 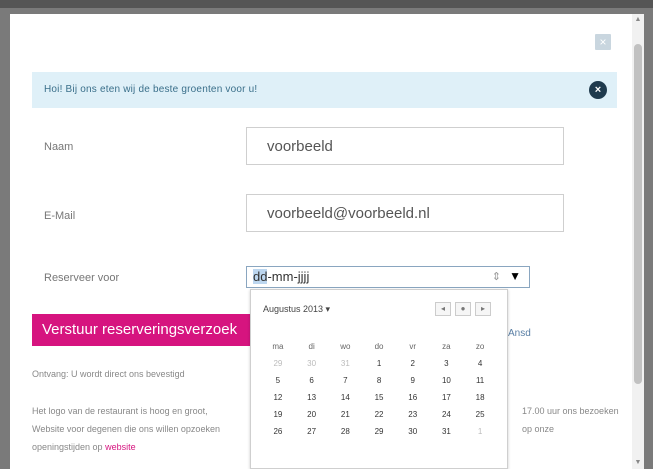 I want to click on calendar-day: 4, so click(x=480, y=363).